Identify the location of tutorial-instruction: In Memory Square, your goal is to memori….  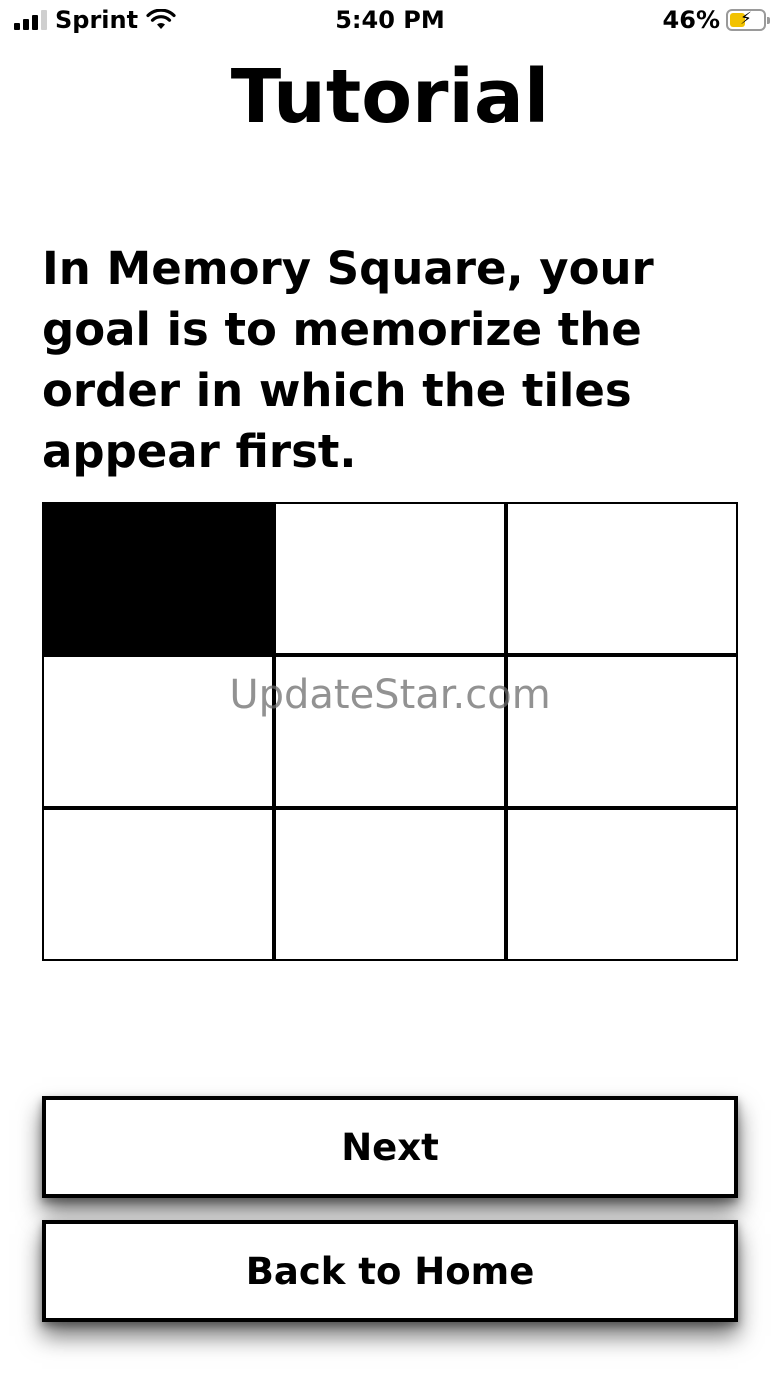
(348, 360).